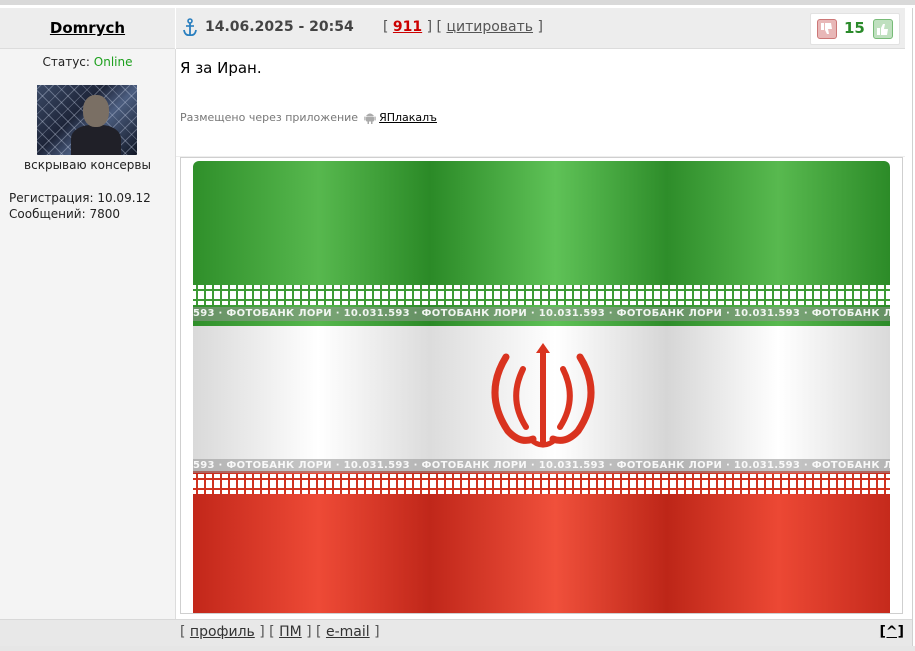 The height and width of the screenshot is (651, 915). Describe the element at coordinates (47, 214) in the screenshot. I see `messages-label: Сообщений:` at that location.